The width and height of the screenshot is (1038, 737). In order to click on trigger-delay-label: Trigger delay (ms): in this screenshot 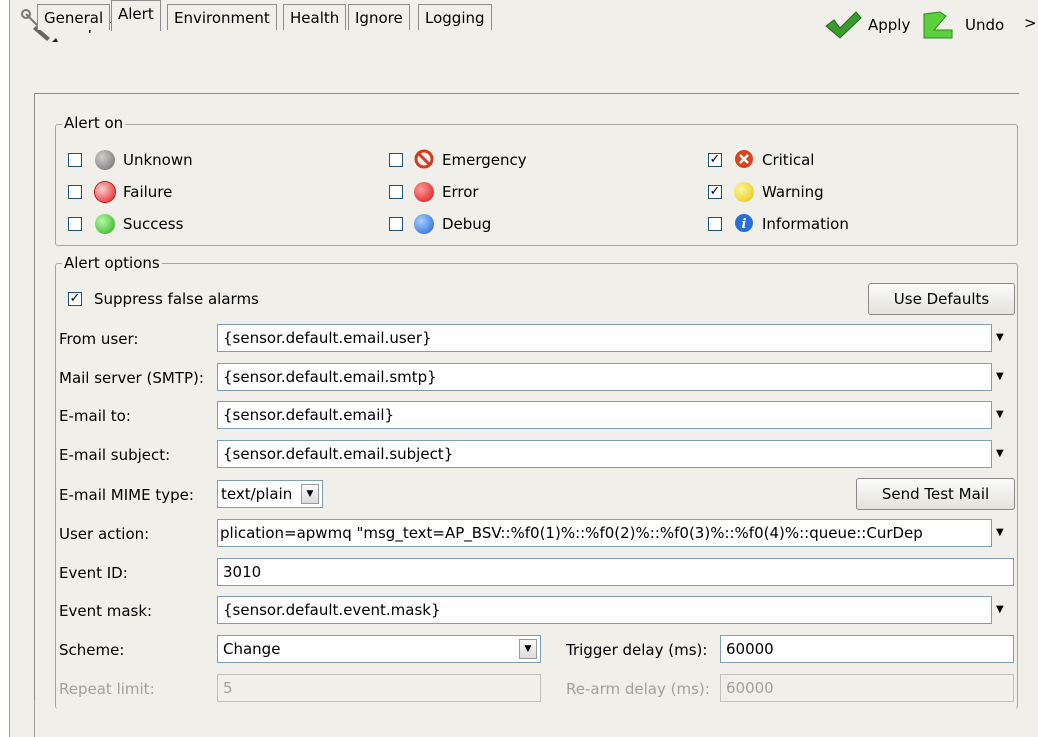, I will do `click(637, 650)`.